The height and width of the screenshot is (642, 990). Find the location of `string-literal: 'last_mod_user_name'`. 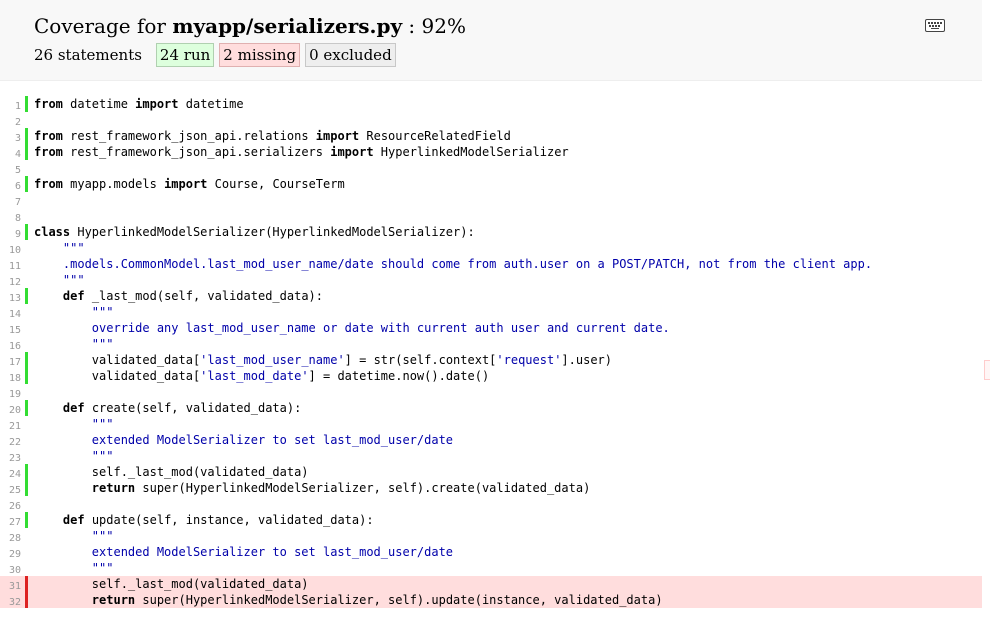

string-literal: 'last_mod_user_name' is located at coordinates (272, 360).